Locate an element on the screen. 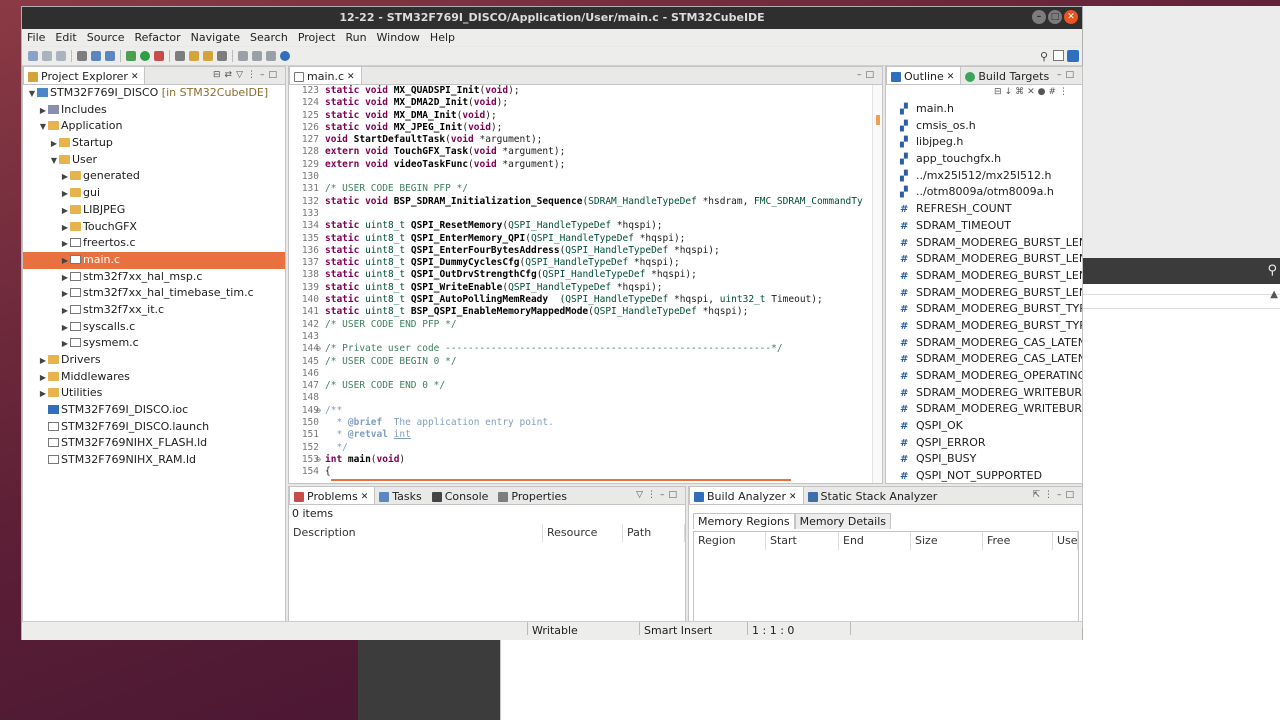  view-controls: ⊟⇄▽⋮–□ is located at coordinates (247, 75).